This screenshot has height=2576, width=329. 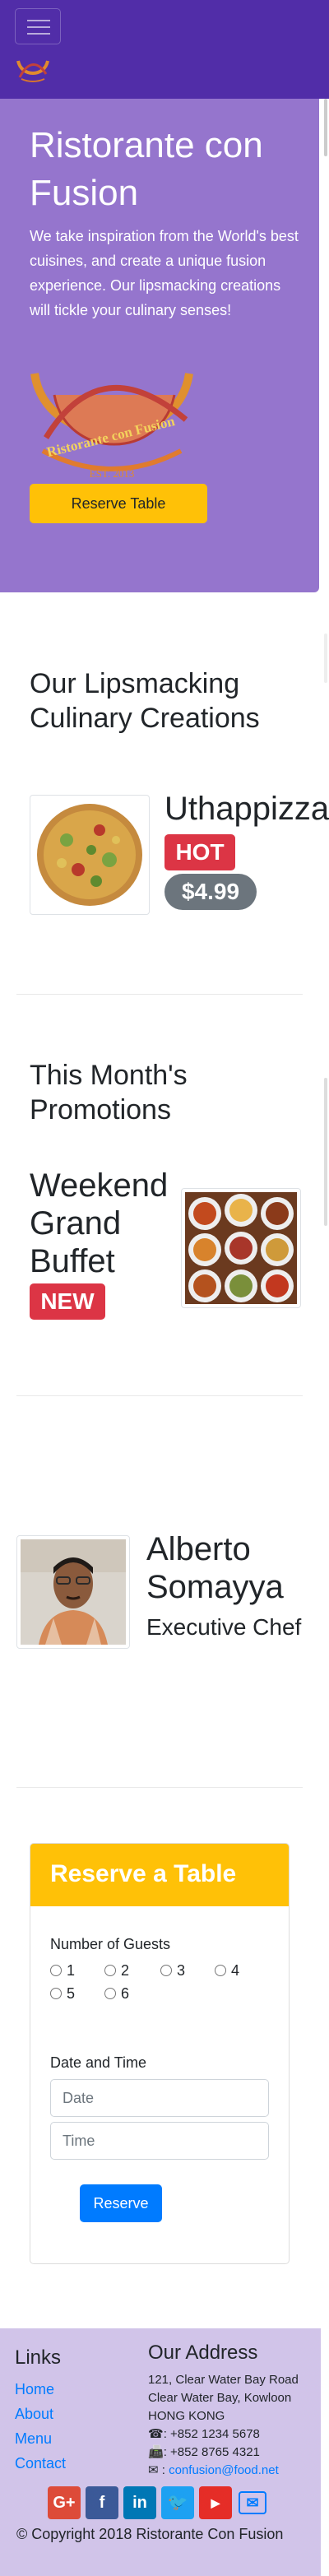 What do you see at coordinates (164, 49) in the screenshot?
I see `navbar` at bounding box center [164, 49].